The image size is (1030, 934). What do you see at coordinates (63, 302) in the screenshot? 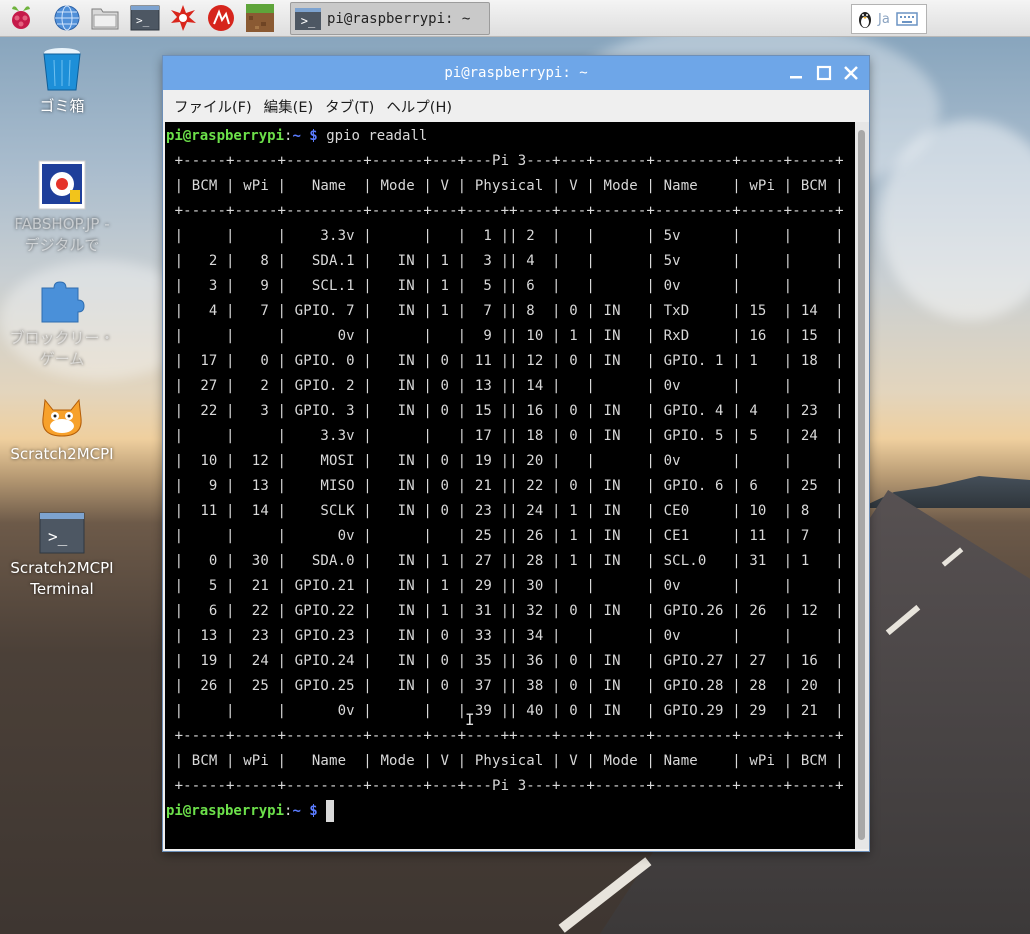
I see `puzzle-icon` at bounding box center [63, 302].